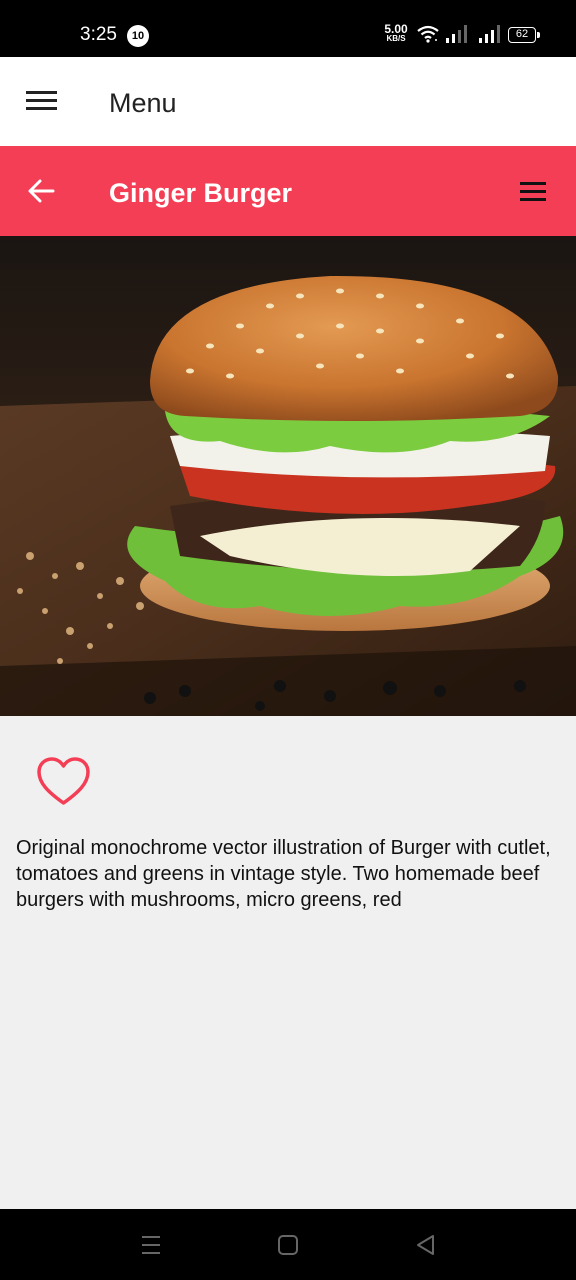  What do you see at coordinates (396, 29) in the screenshot?
I see `network-speed-value: 5.00` at bounding box center [396, 29].